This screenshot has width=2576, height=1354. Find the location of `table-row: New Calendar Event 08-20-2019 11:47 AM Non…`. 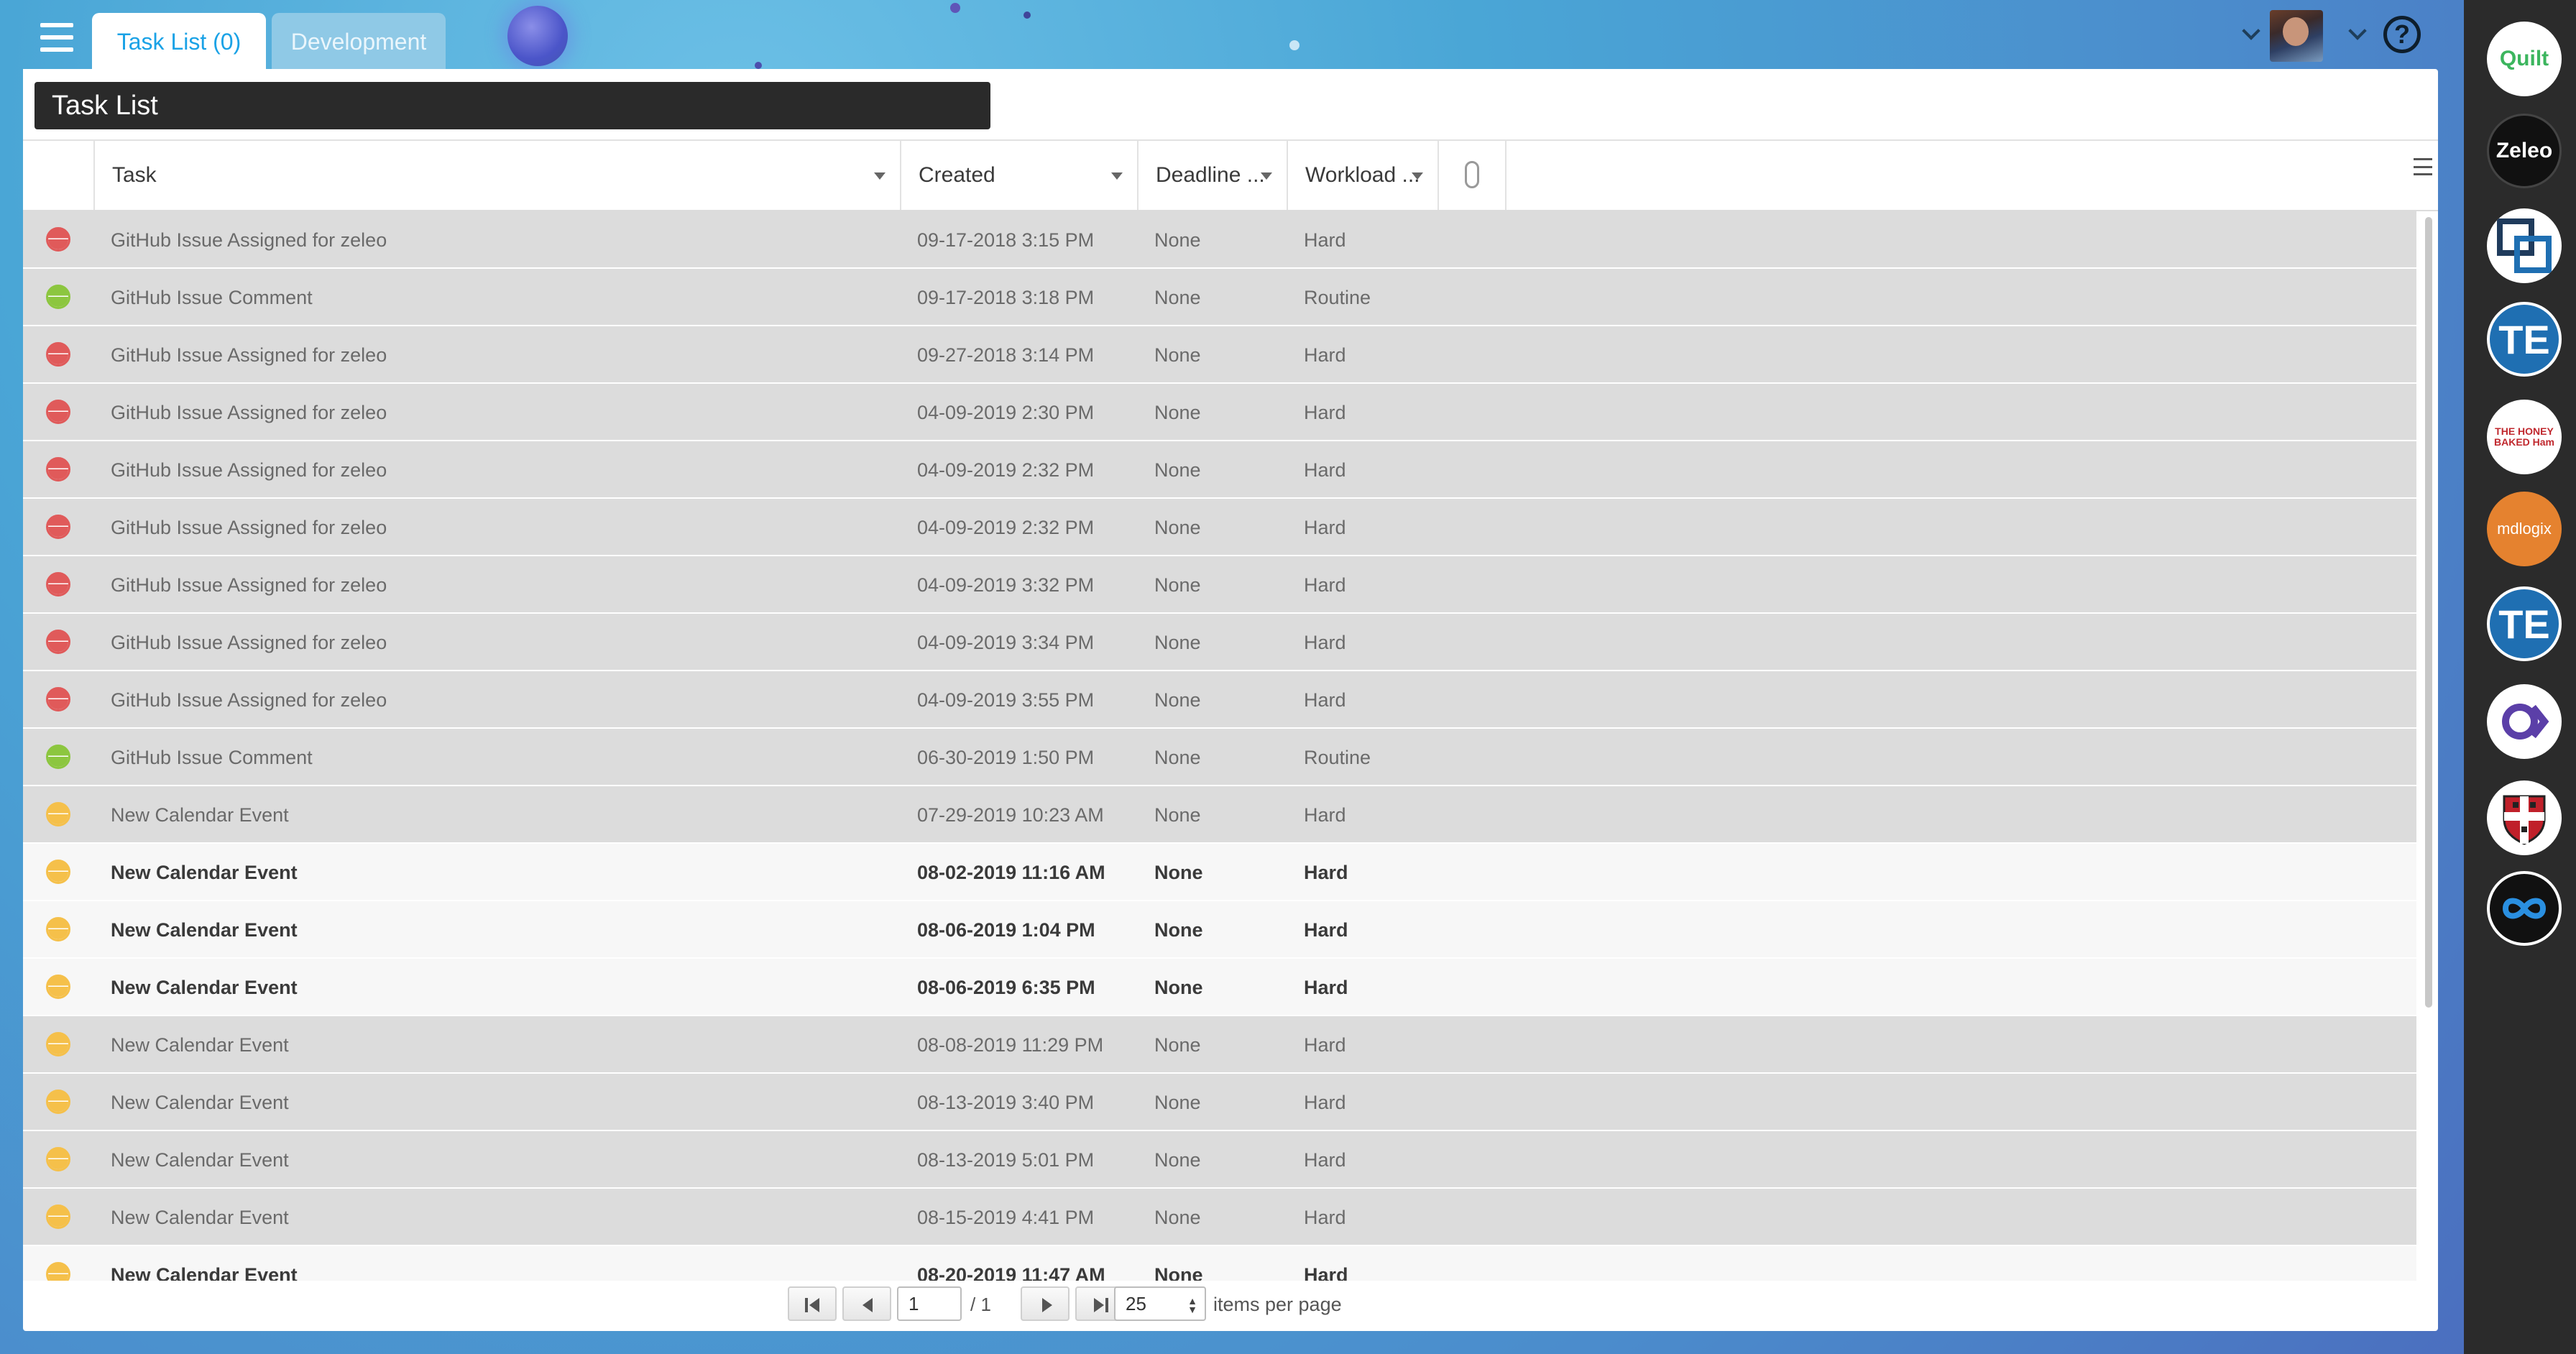

table-row: New Calendar Event 08-20-2019 11:47 AM Non… is located at coordinates (1219, 1263).